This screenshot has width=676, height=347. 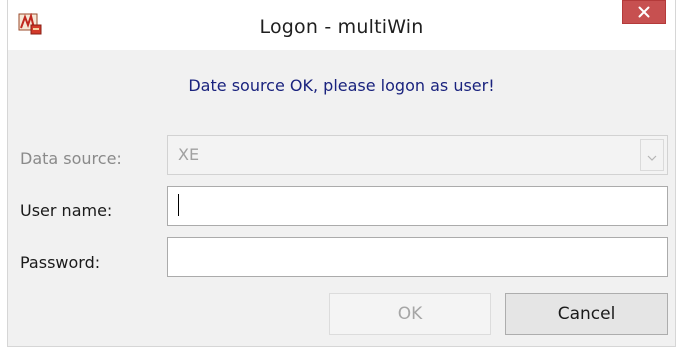 I want to click on password-field, so click(x=417, y=257).